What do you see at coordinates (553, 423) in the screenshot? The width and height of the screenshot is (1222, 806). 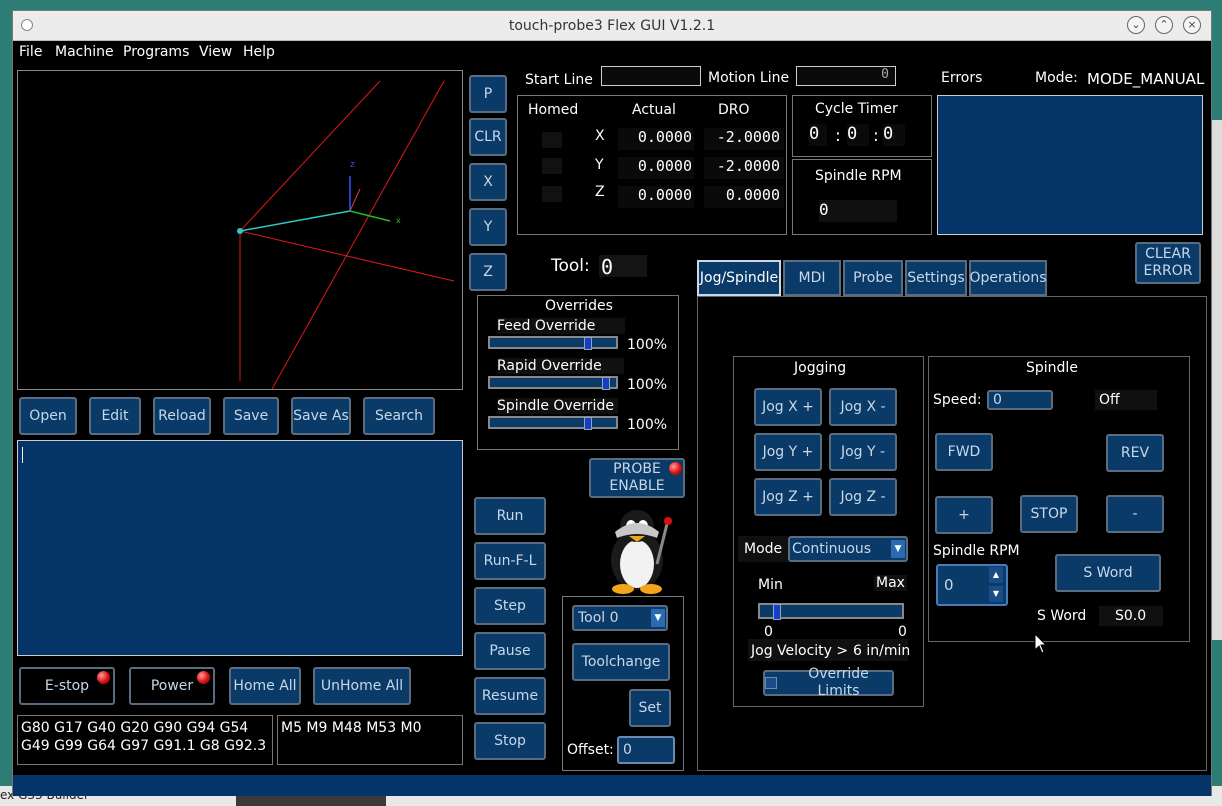 I see `spindle-override-slider` at bounding box center [553, 423].